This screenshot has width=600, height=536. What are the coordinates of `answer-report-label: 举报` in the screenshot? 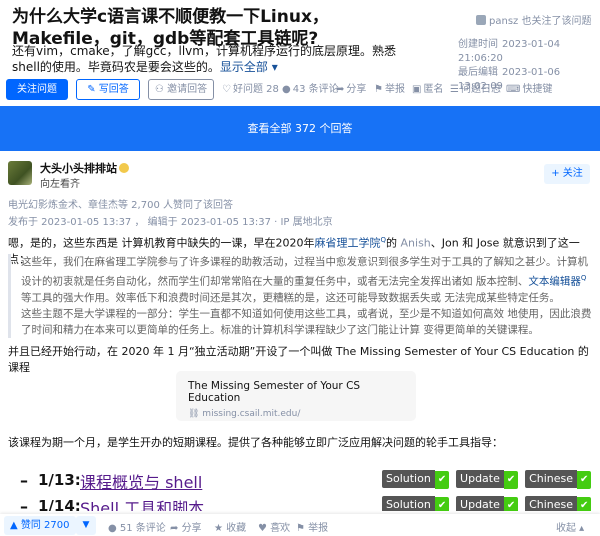 It's located at (318, 528).